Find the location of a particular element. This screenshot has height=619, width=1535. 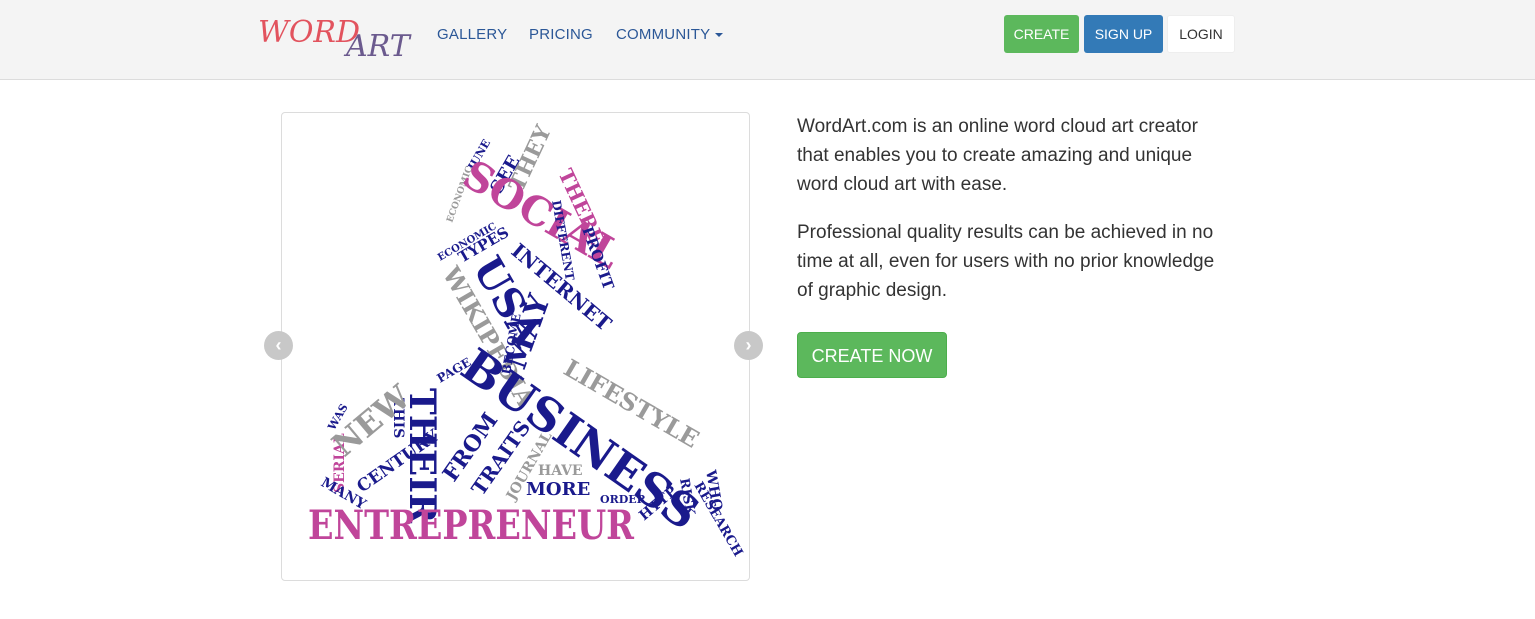

nav-pricing-link: PRICING is located at coordinates (561, 34).